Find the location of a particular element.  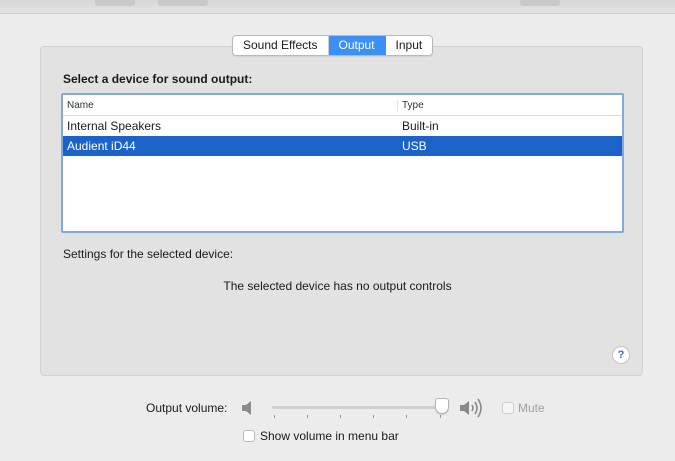

settings-label: Settings for the selected device: is located at coordinates (148, 254).